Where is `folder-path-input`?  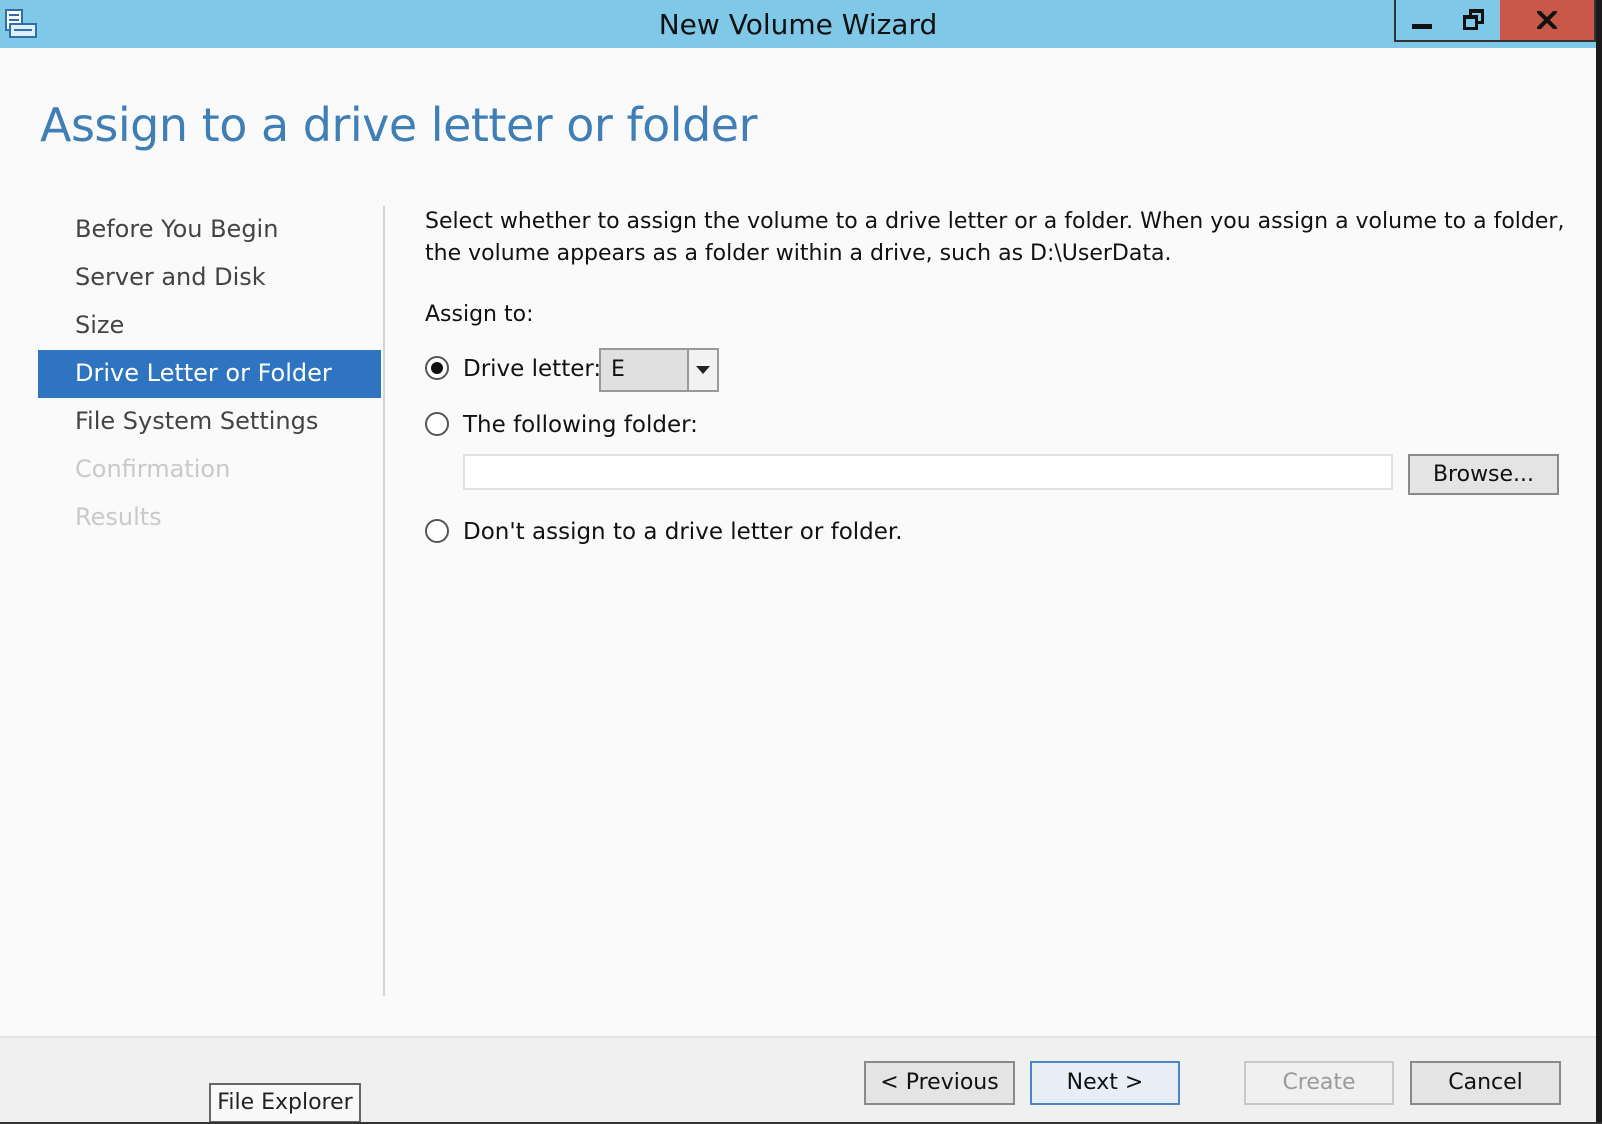
folder-path-input is located at coordinates (928, 472).